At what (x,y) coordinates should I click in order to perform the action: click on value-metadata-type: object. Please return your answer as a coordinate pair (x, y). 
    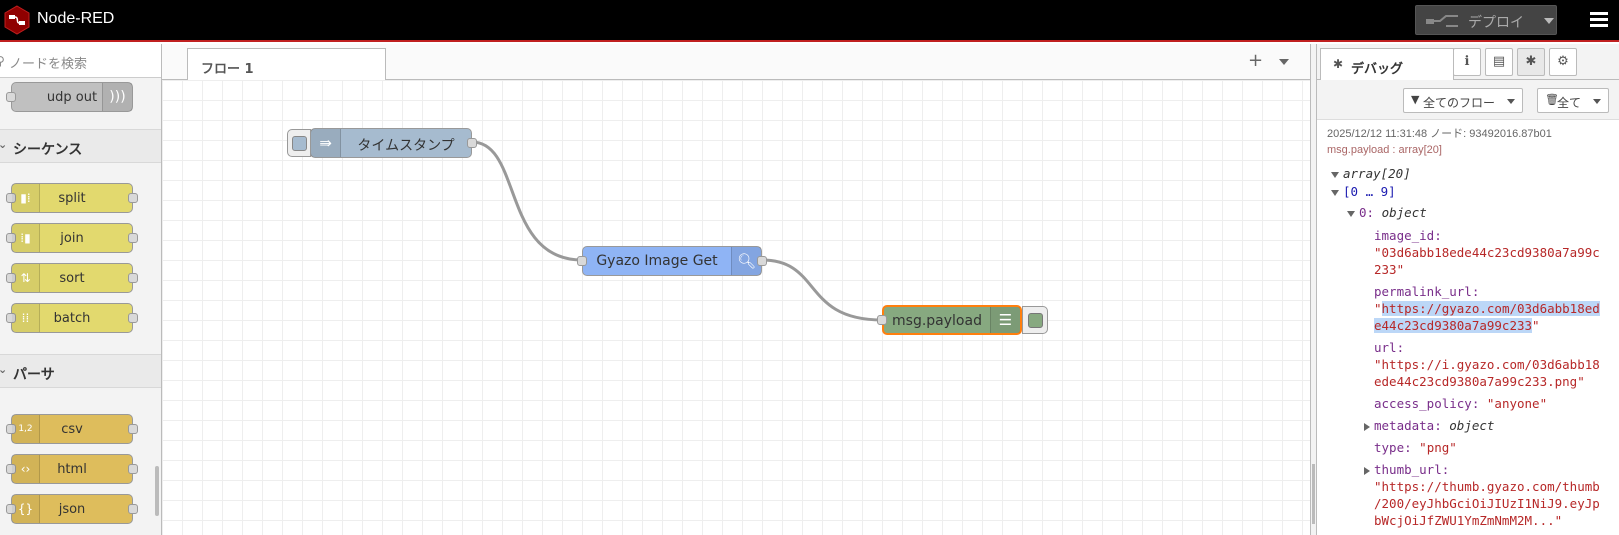
    Looking at the image, I should click on (1472, 425).